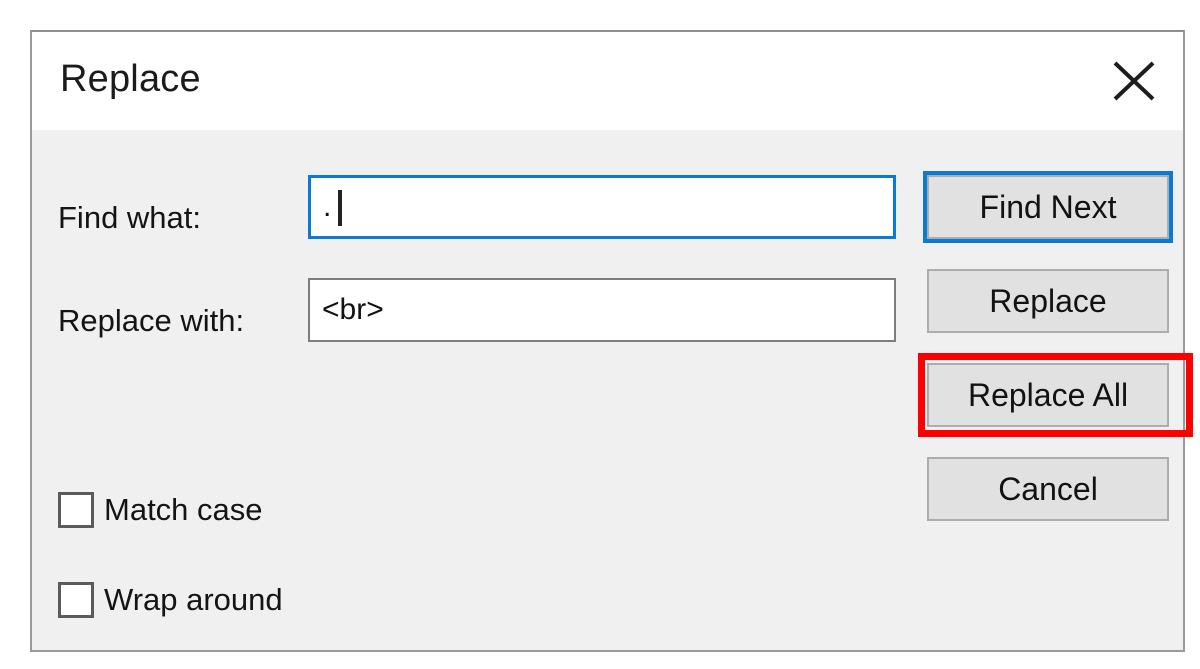 Image resolution: width=1200 pixels, height=669 pixels. I want to click on match-case-row: Match case, so click(160, 510).